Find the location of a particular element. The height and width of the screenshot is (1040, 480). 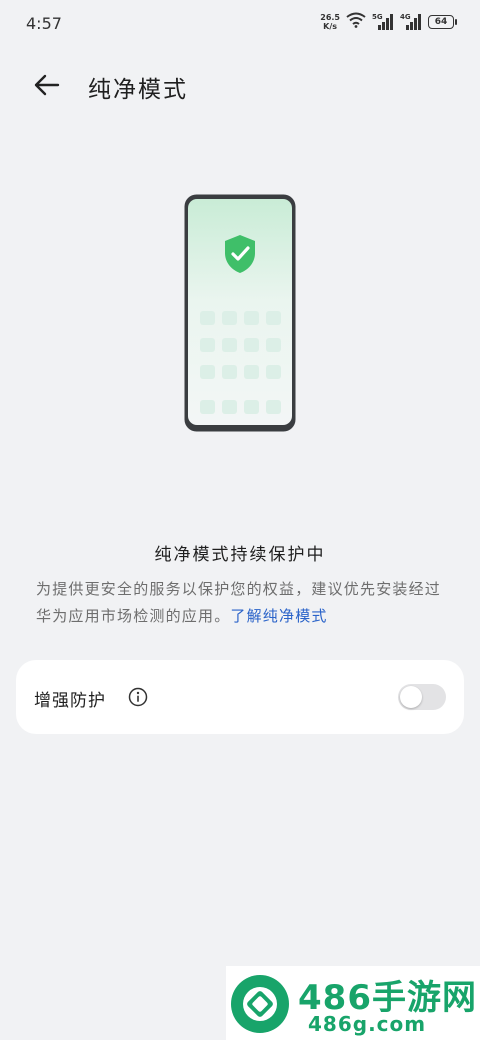

enhanced-protection-label: 增强防护 is located at coordinates (70, 701).